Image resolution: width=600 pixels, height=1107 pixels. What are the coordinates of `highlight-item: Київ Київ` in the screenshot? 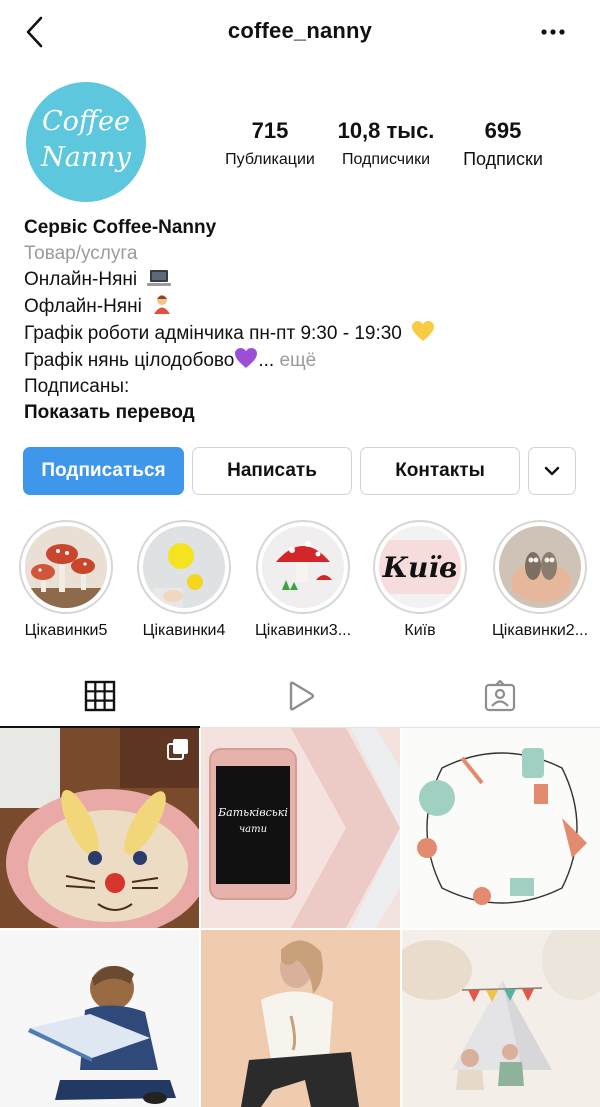 It's located at (420, 580).